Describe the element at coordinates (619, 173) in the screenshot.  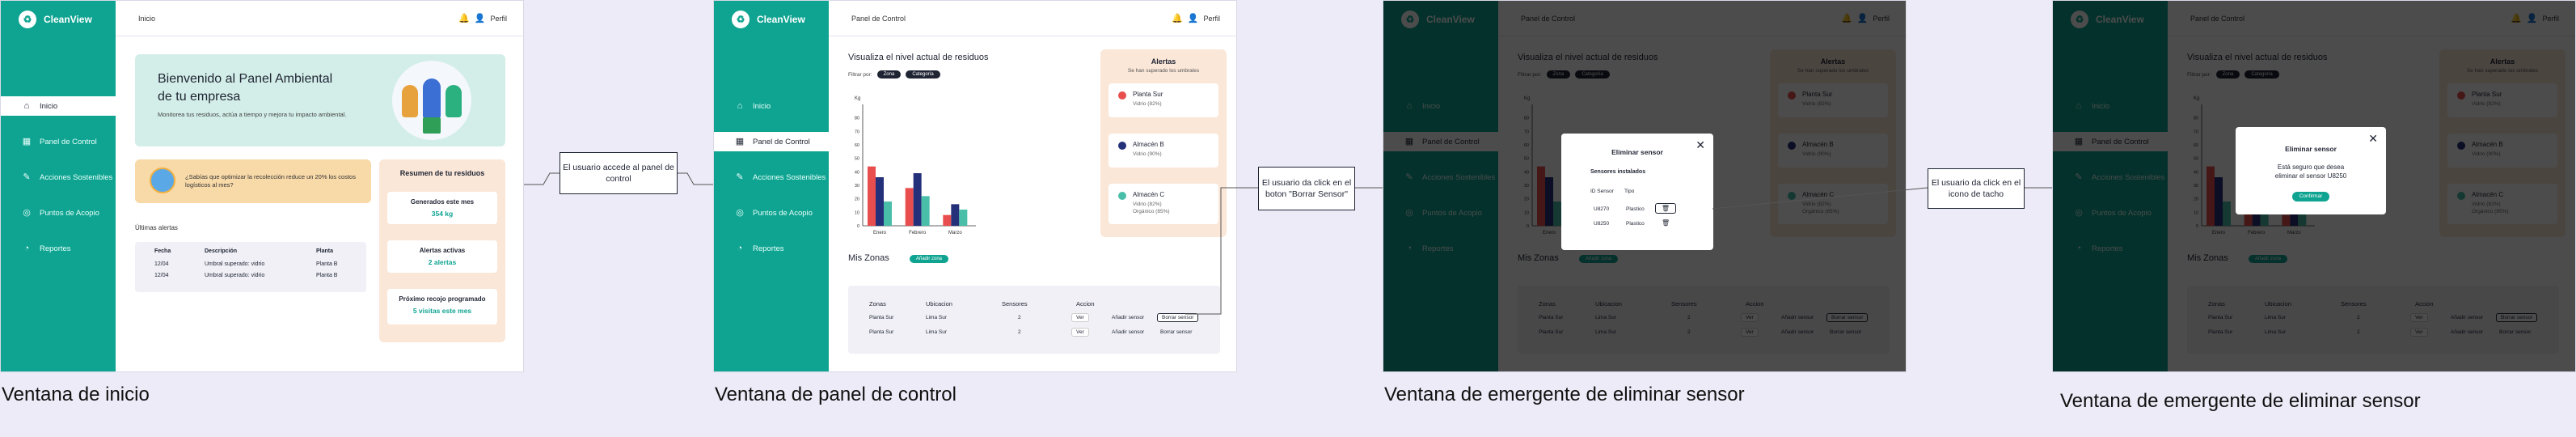
I see `flow-note-1: El usuario accede al panel de control` at that location.